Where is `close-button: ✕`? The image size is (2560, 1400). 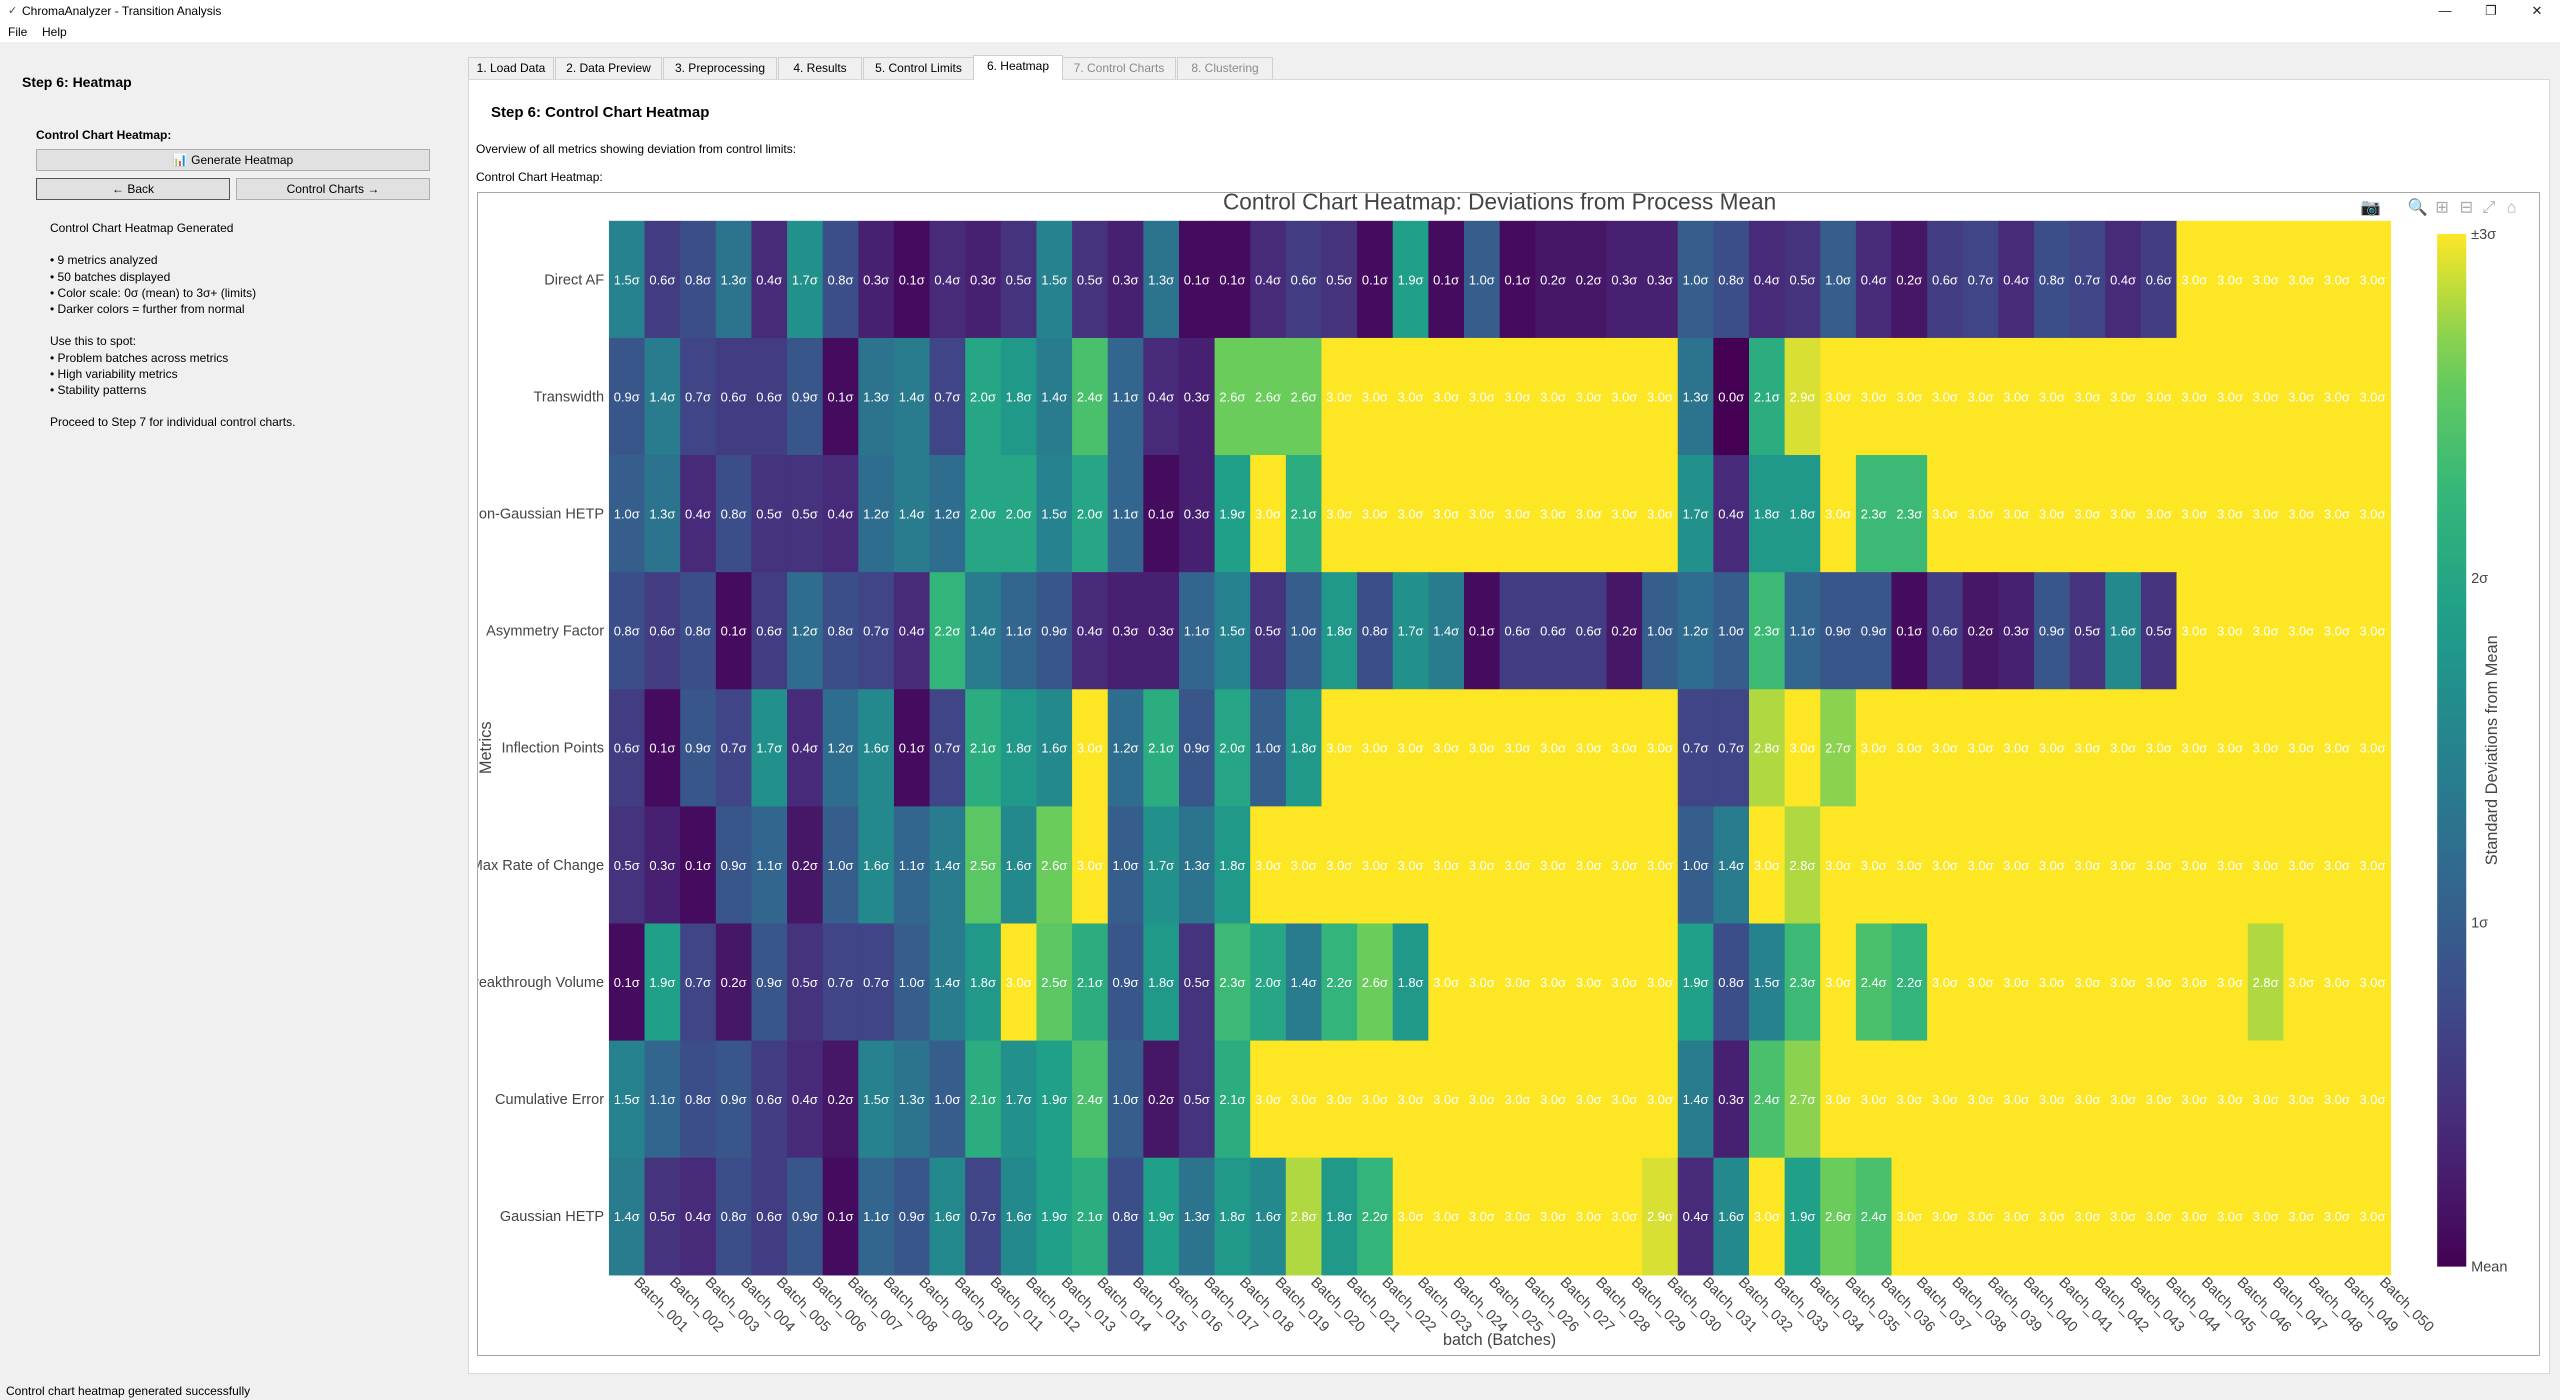 close-button: ✕ is located at coordinates (2537, 11).